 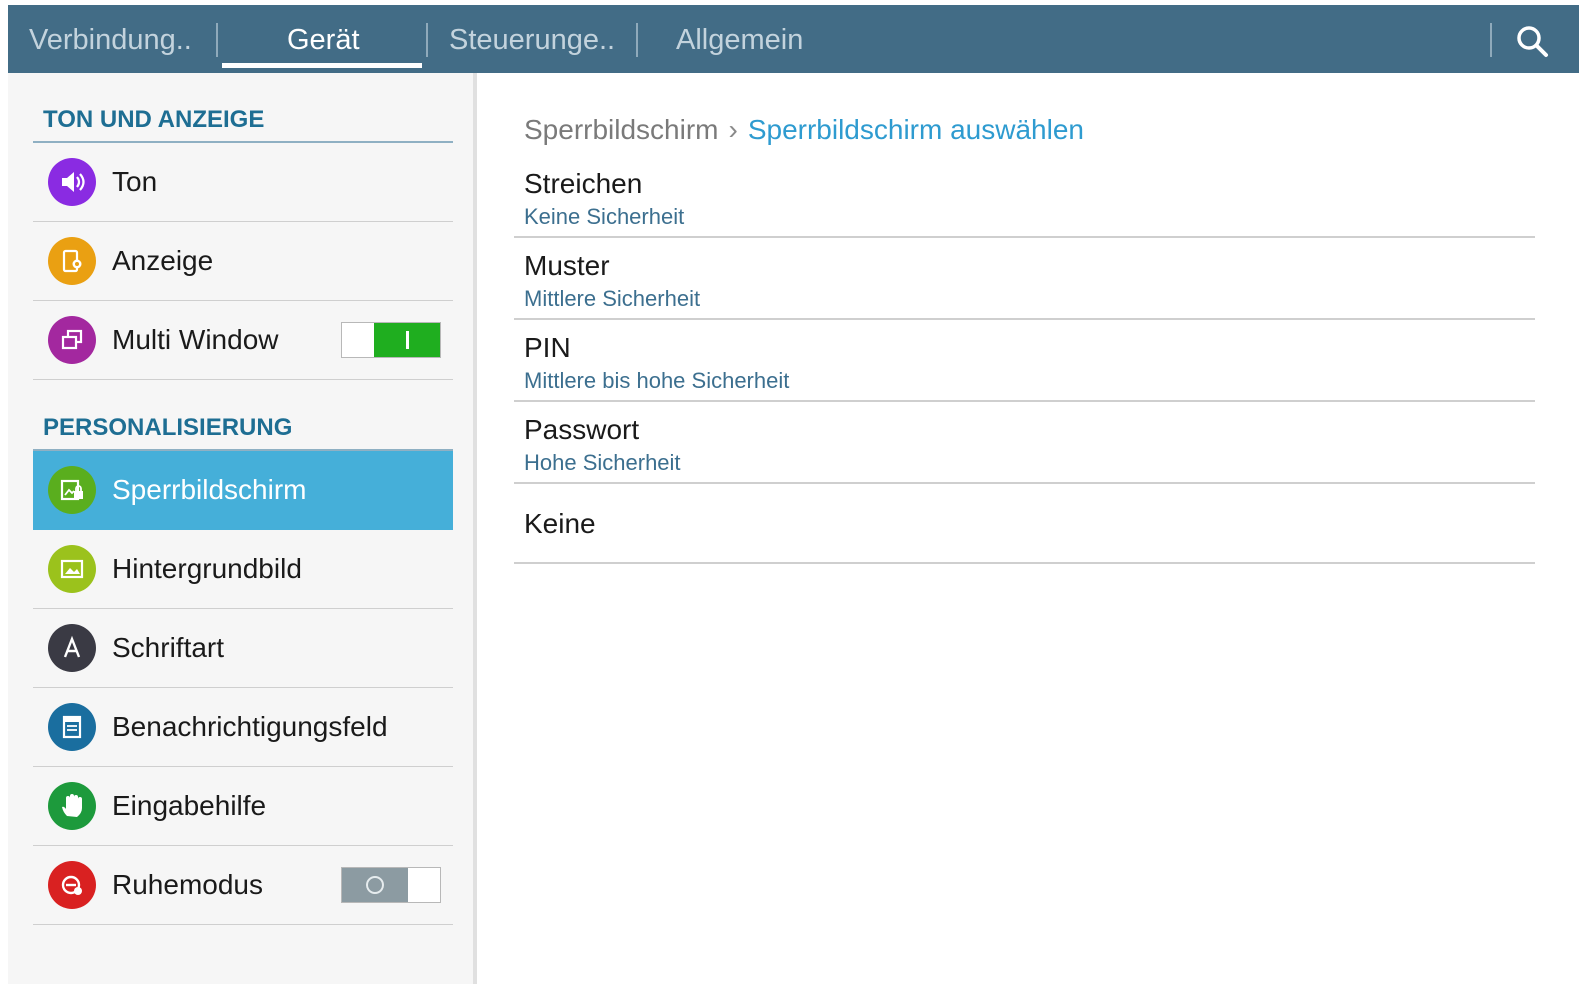 What do you see at coordinates (189, 805) in the screenshot?
I see `sidebar-item-label: Eingabehilfe` at bounding box center [189, 805].